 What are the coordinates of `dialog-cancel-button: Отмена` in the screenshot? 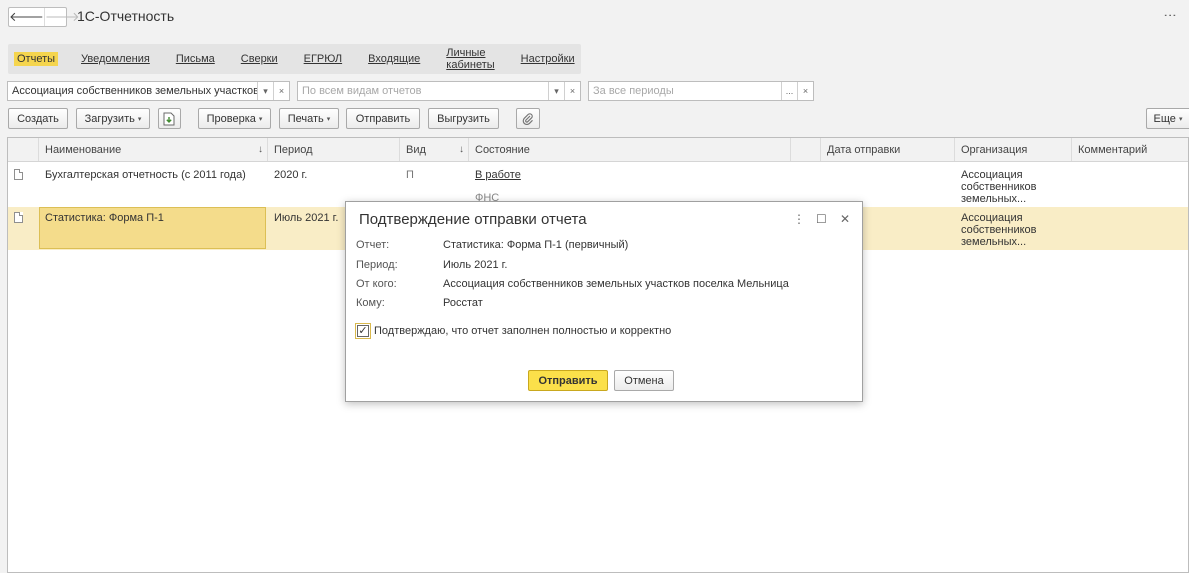 It's located at (644, 380).